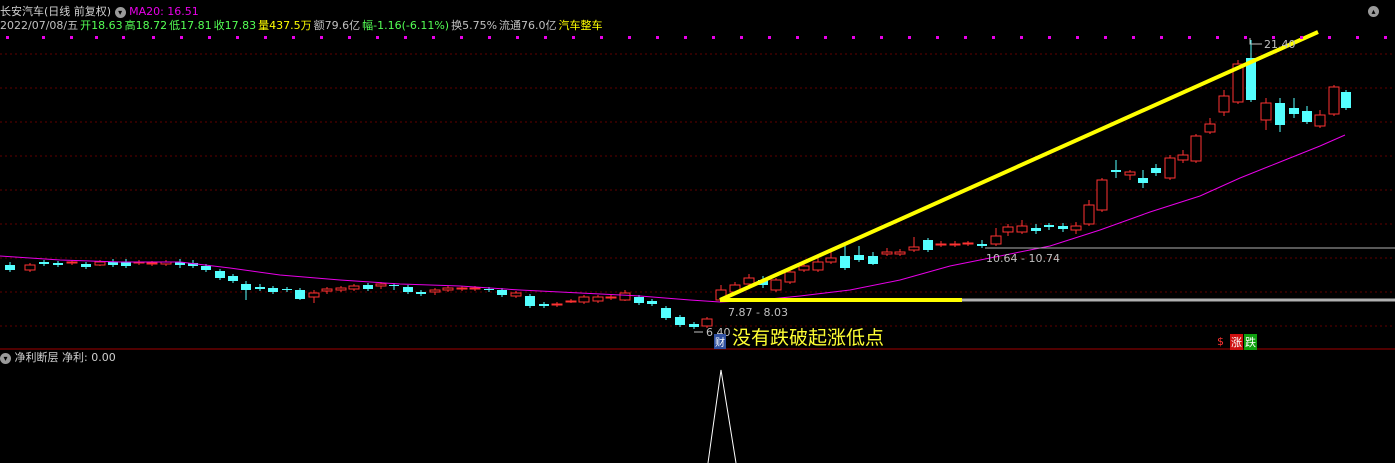 The height and width of the screenshot is (463, 1395). Describe the element at coordinates (808, 338) in the screenshot. I see `annotation-note: 没有跌破起涨低点` at that location.